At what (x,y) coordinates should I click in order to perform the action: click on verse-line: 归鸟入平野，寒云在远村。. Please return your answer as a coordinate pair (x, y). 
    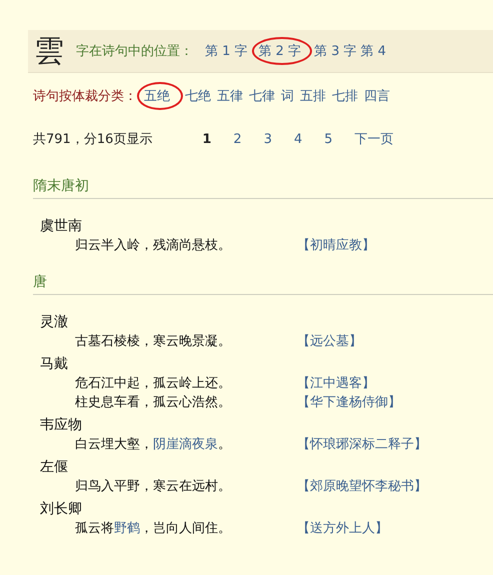
    Looking at the image, I should click on (153, 487).